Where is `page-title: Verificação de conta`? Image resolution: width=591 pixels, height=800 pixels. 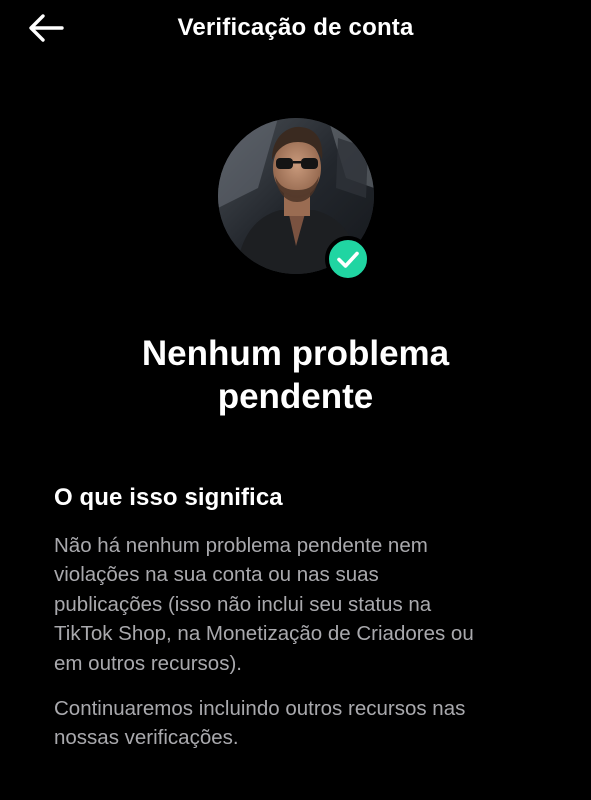
page-title: Verificação de conta is located at coordinates (295, 27).